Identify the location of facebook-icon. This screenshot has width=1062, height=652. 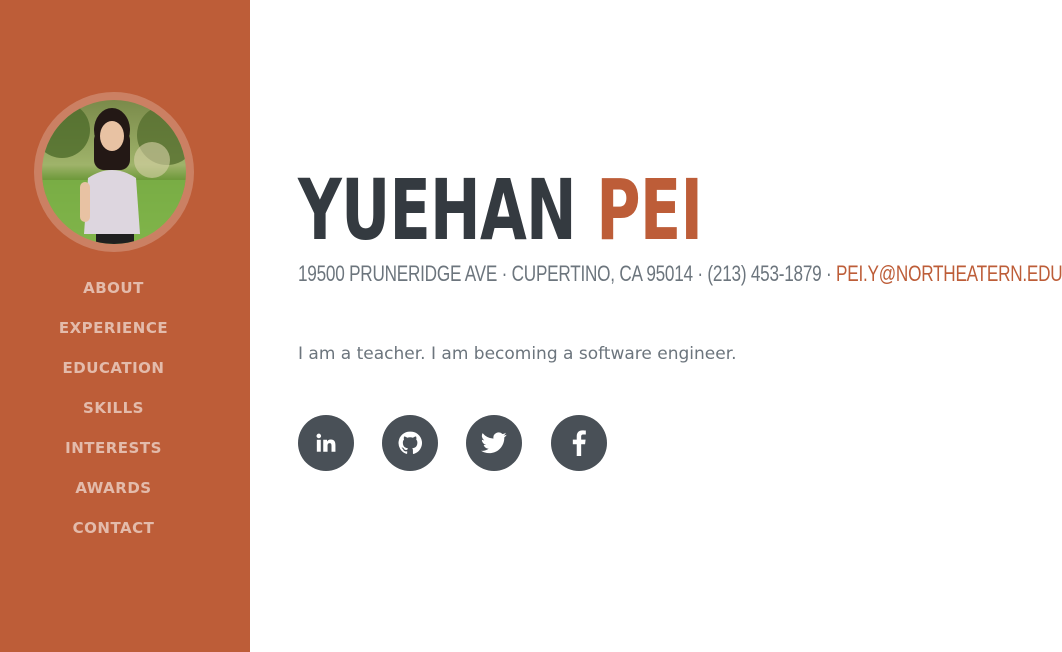
(579, 443).